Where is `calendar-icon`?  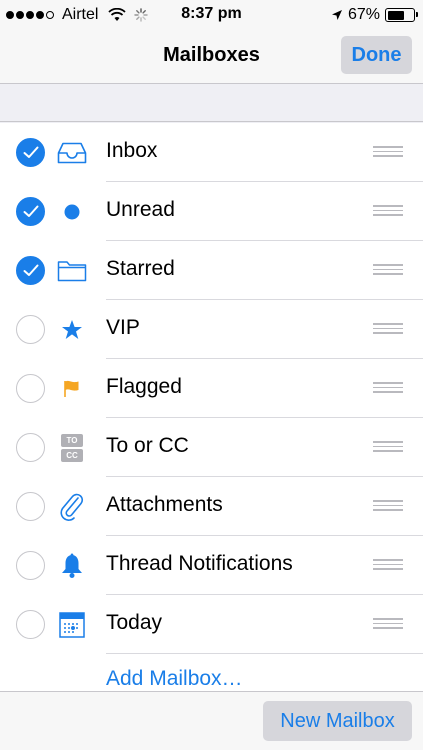
calendar-icon is located at coordinates (72, 625).